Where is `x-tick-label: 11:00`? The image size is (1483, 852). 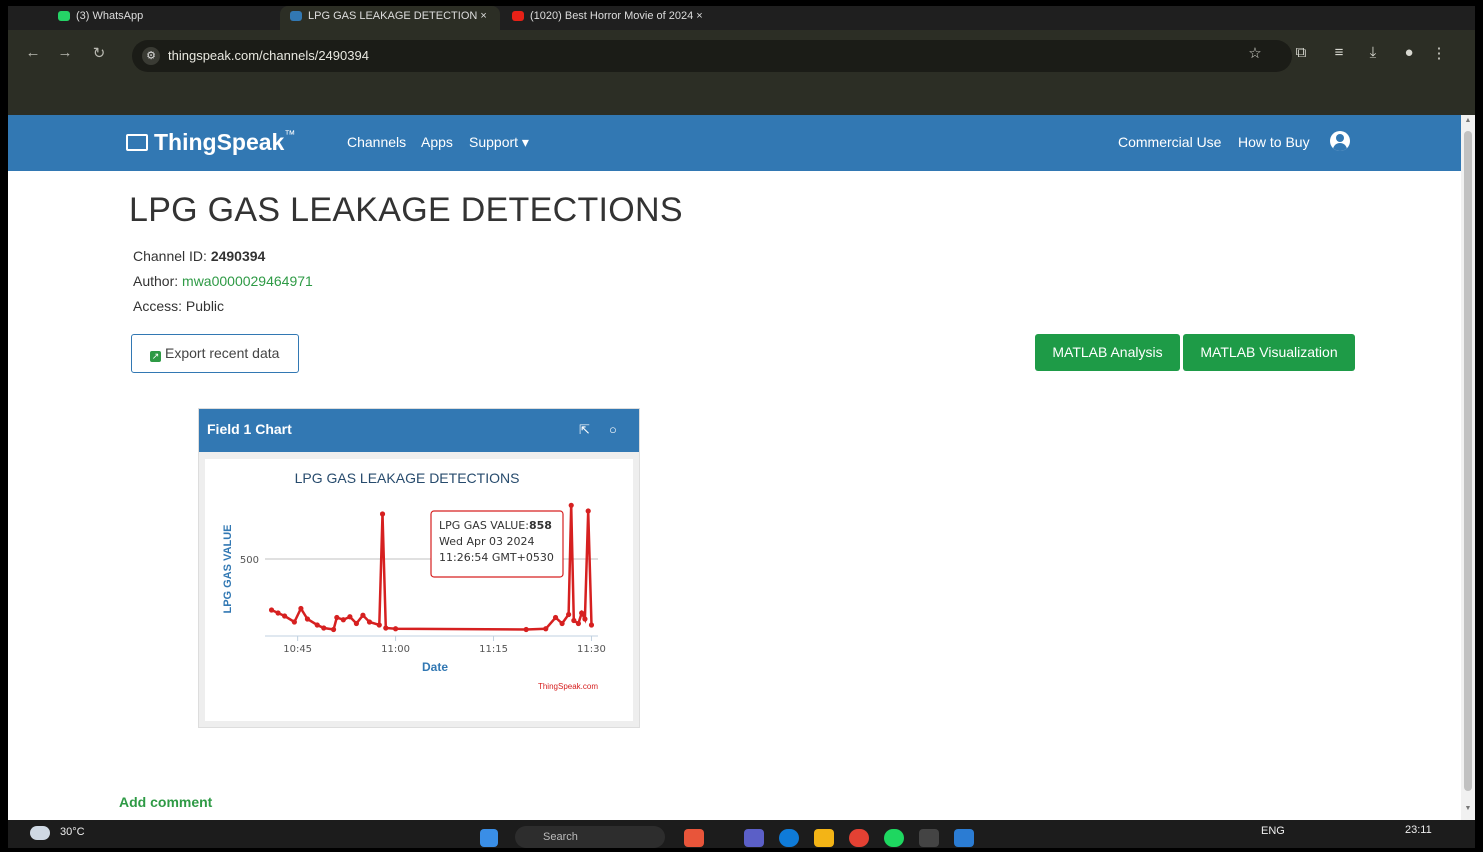
x-tick-label: 11:00 is located at coordinates (395, 649).